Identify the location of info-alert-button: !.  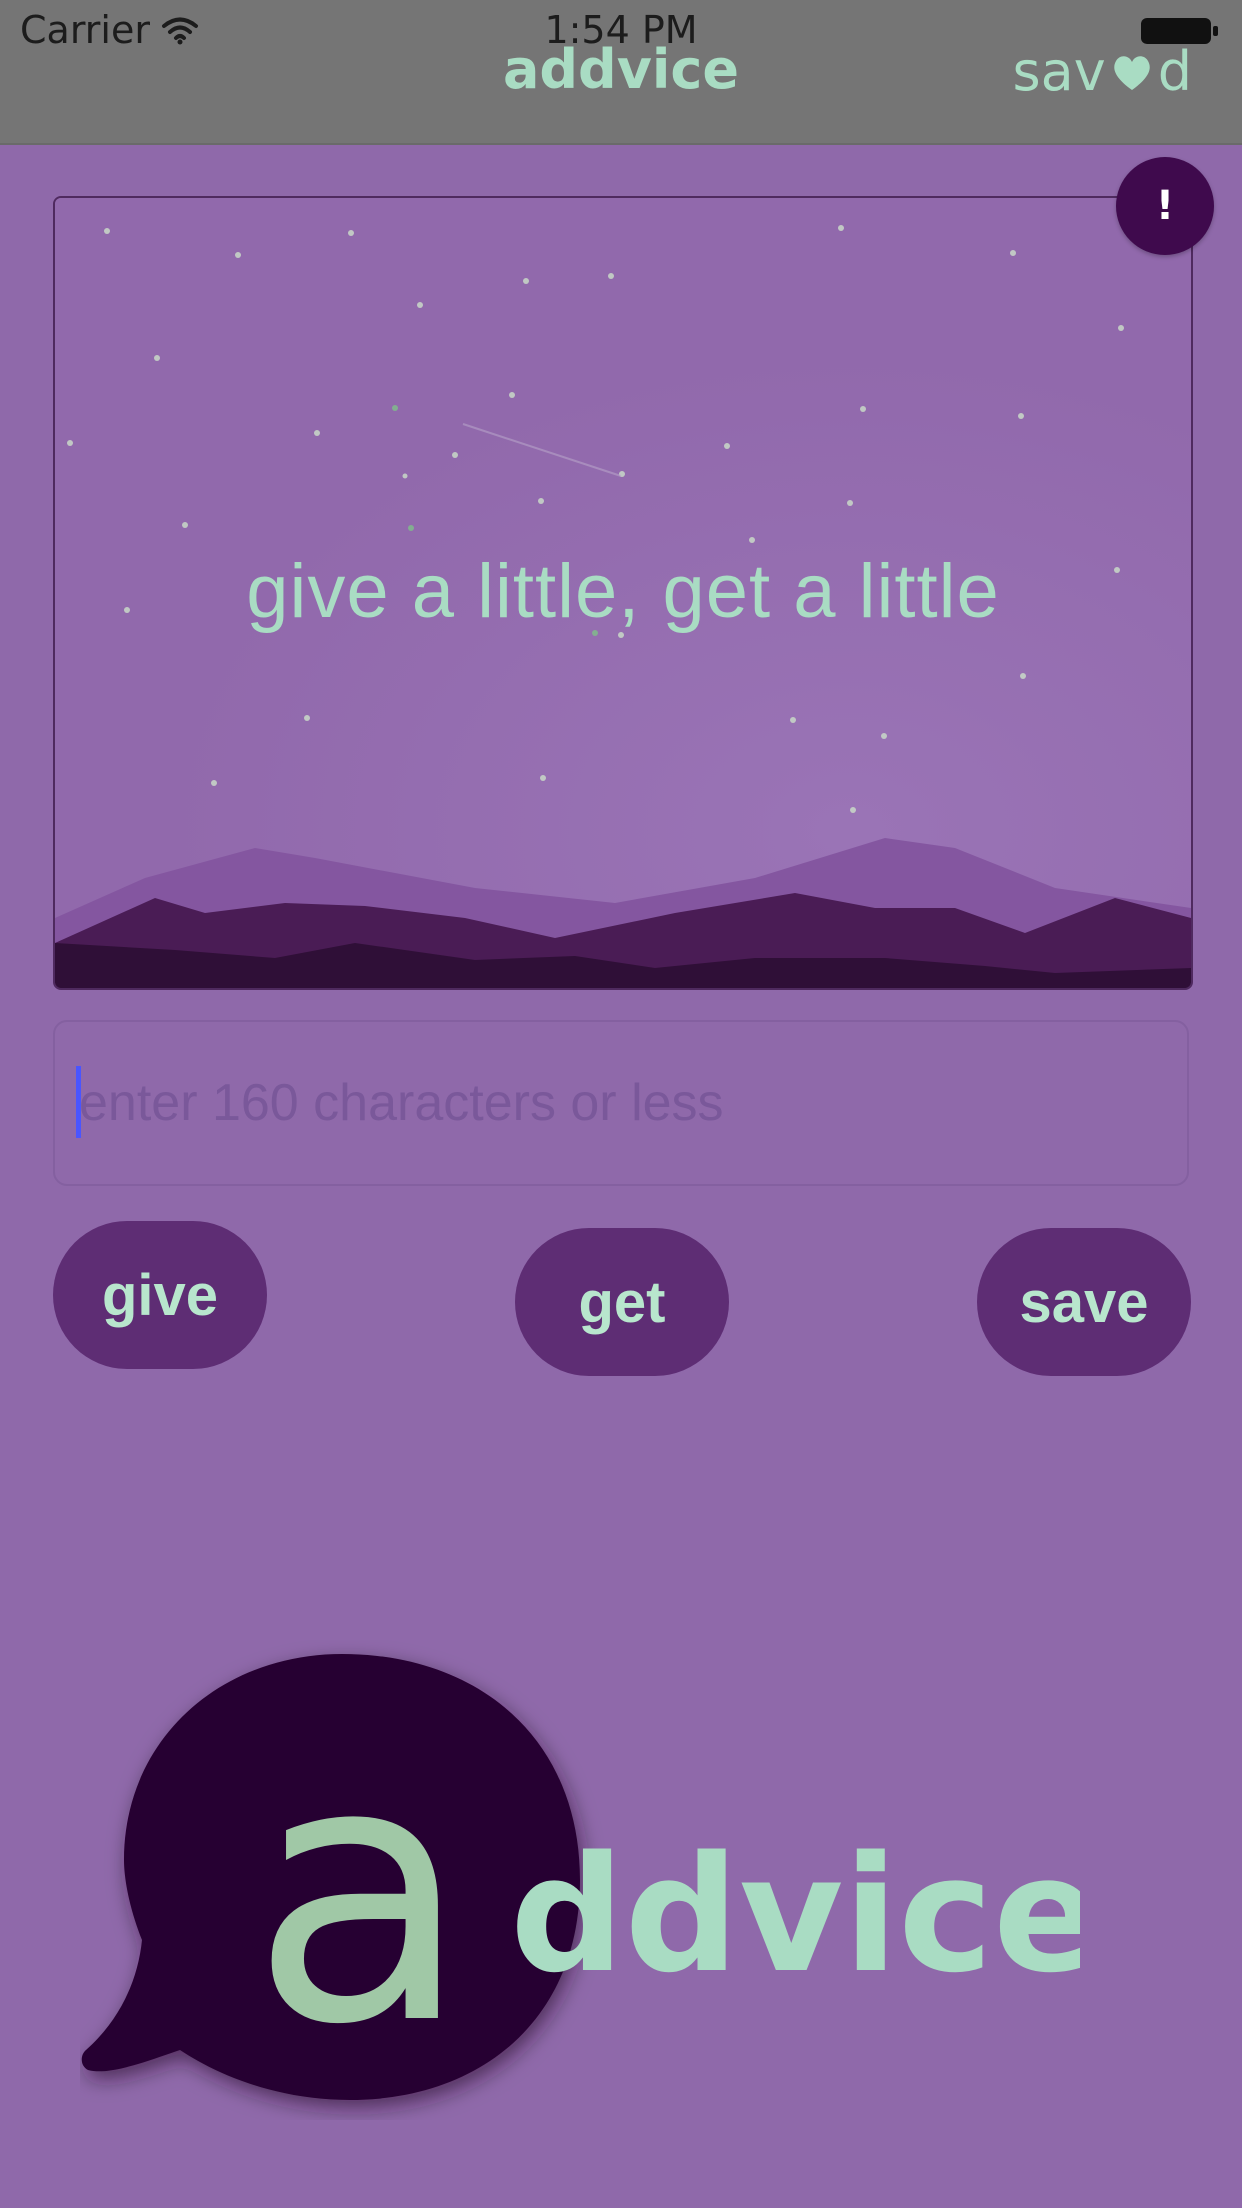
(1165, 206).